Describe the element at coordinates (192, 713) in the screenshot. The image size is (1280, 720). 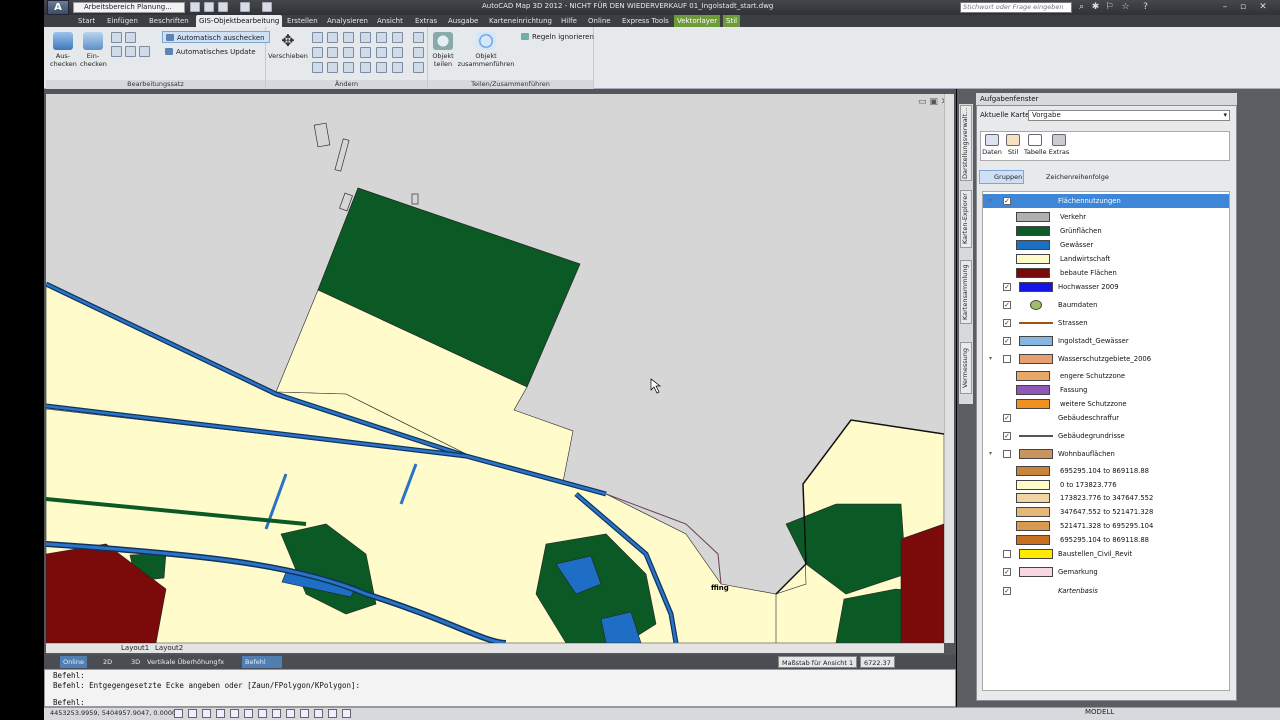
I see `grid-icon` at that location.